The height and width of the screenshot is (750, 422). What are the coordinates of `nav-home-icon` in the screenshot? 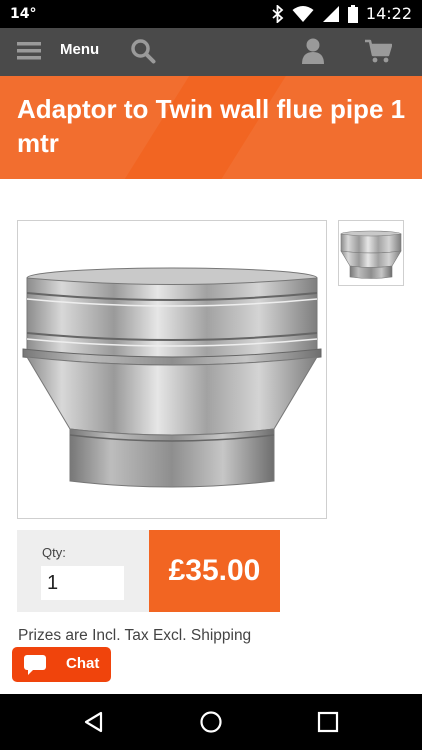 It's located at (211, 722).